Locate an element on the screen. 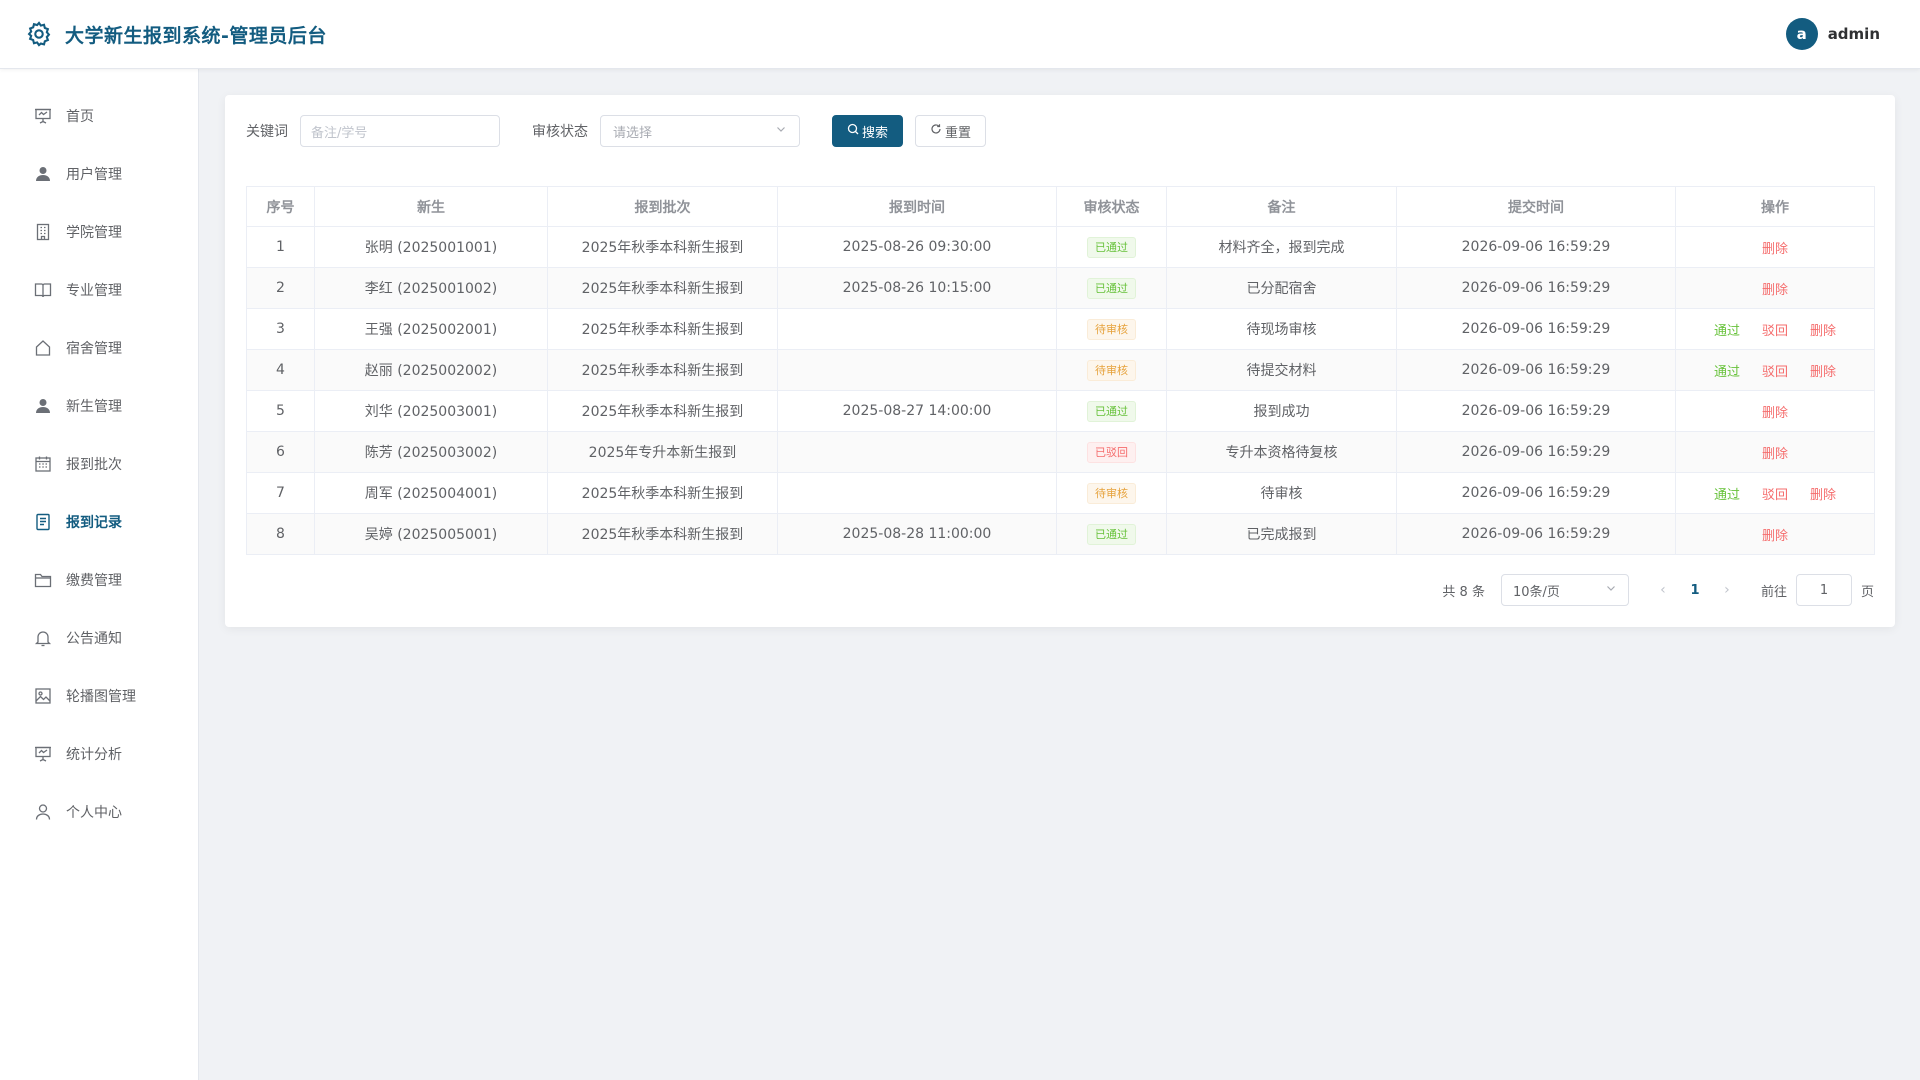 The height and width of the screenshot is (1080, 1920). calendar-icon is located at coordinates (43, 464).